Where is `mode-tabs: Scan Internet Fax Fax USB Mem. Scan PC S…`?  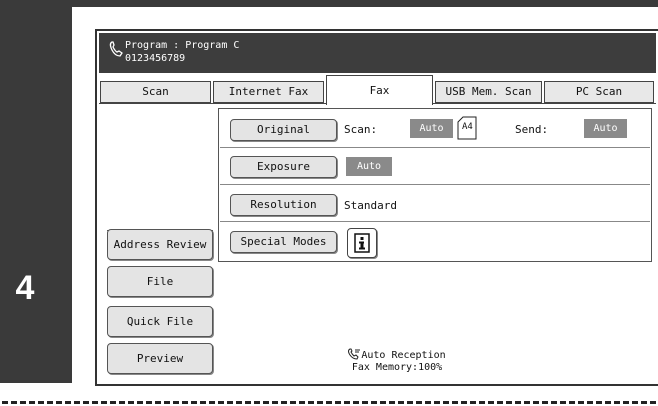 mode-tabs: Scan Internet Fax Fax USB Mem. Scan PC S… is located at coordinates (377, 89).